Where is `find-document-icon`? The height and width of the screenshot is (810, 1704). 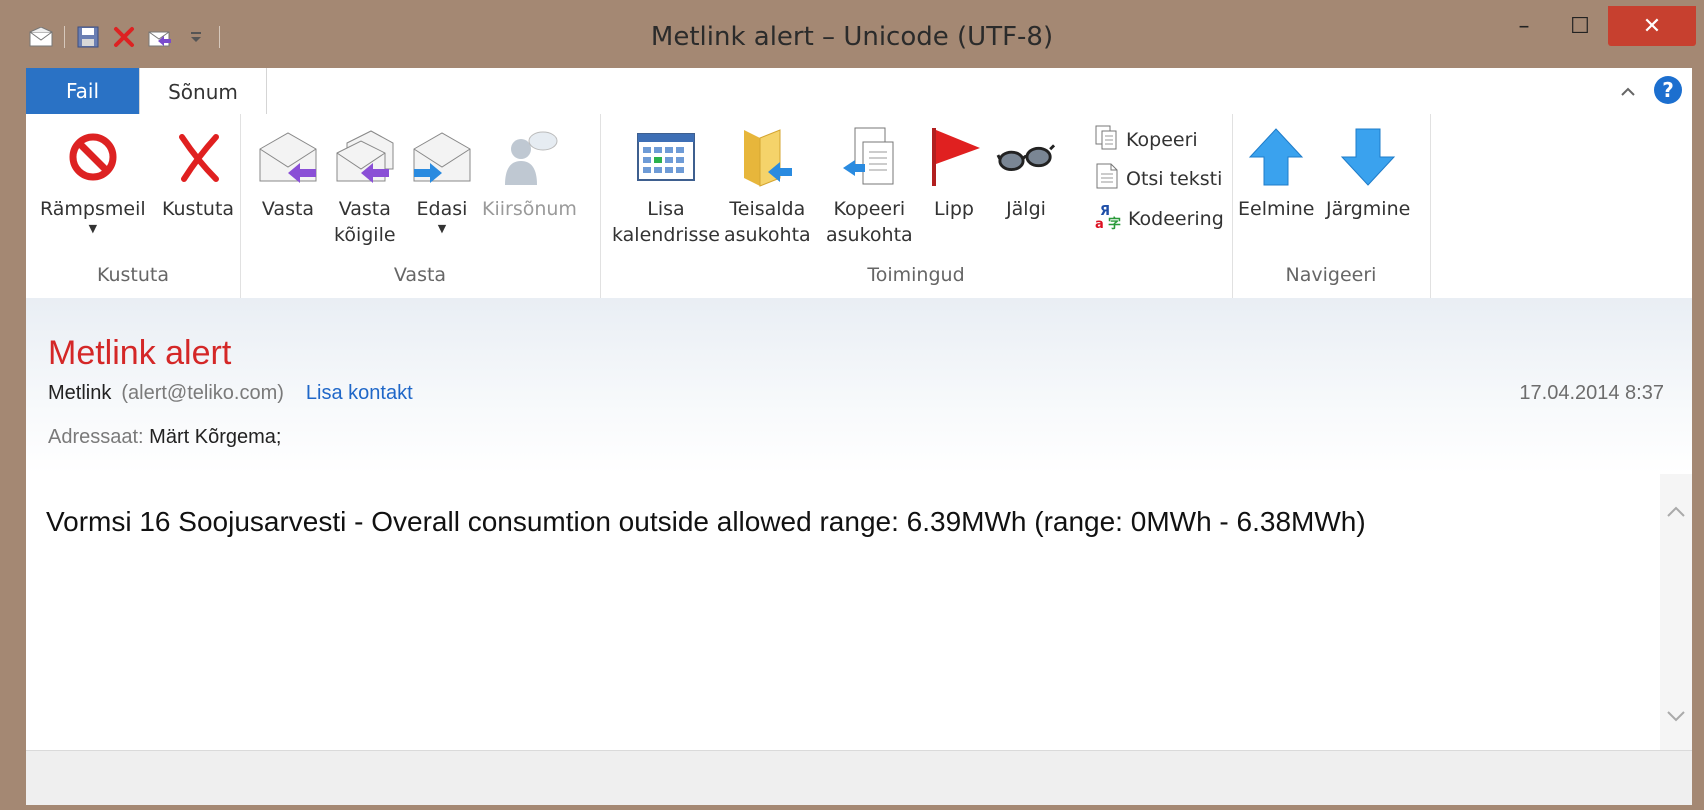
find-document-icon is located at coordinates (1107, 178).